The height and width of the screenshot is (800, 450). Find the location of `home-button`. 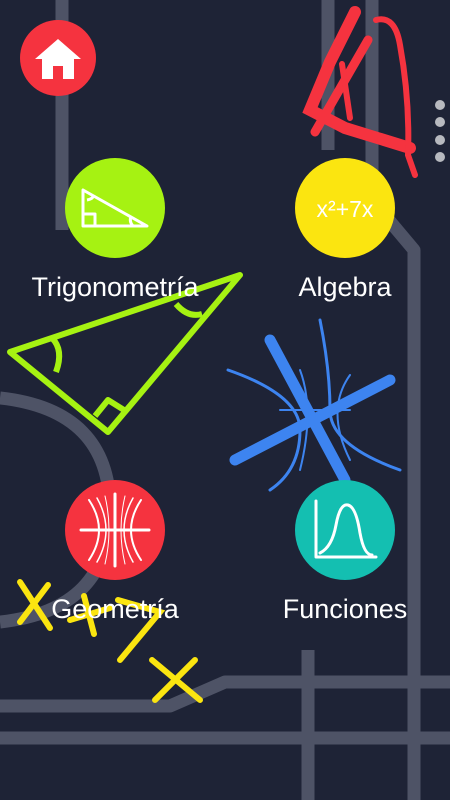

home-button is located at coordinates (58, 58).